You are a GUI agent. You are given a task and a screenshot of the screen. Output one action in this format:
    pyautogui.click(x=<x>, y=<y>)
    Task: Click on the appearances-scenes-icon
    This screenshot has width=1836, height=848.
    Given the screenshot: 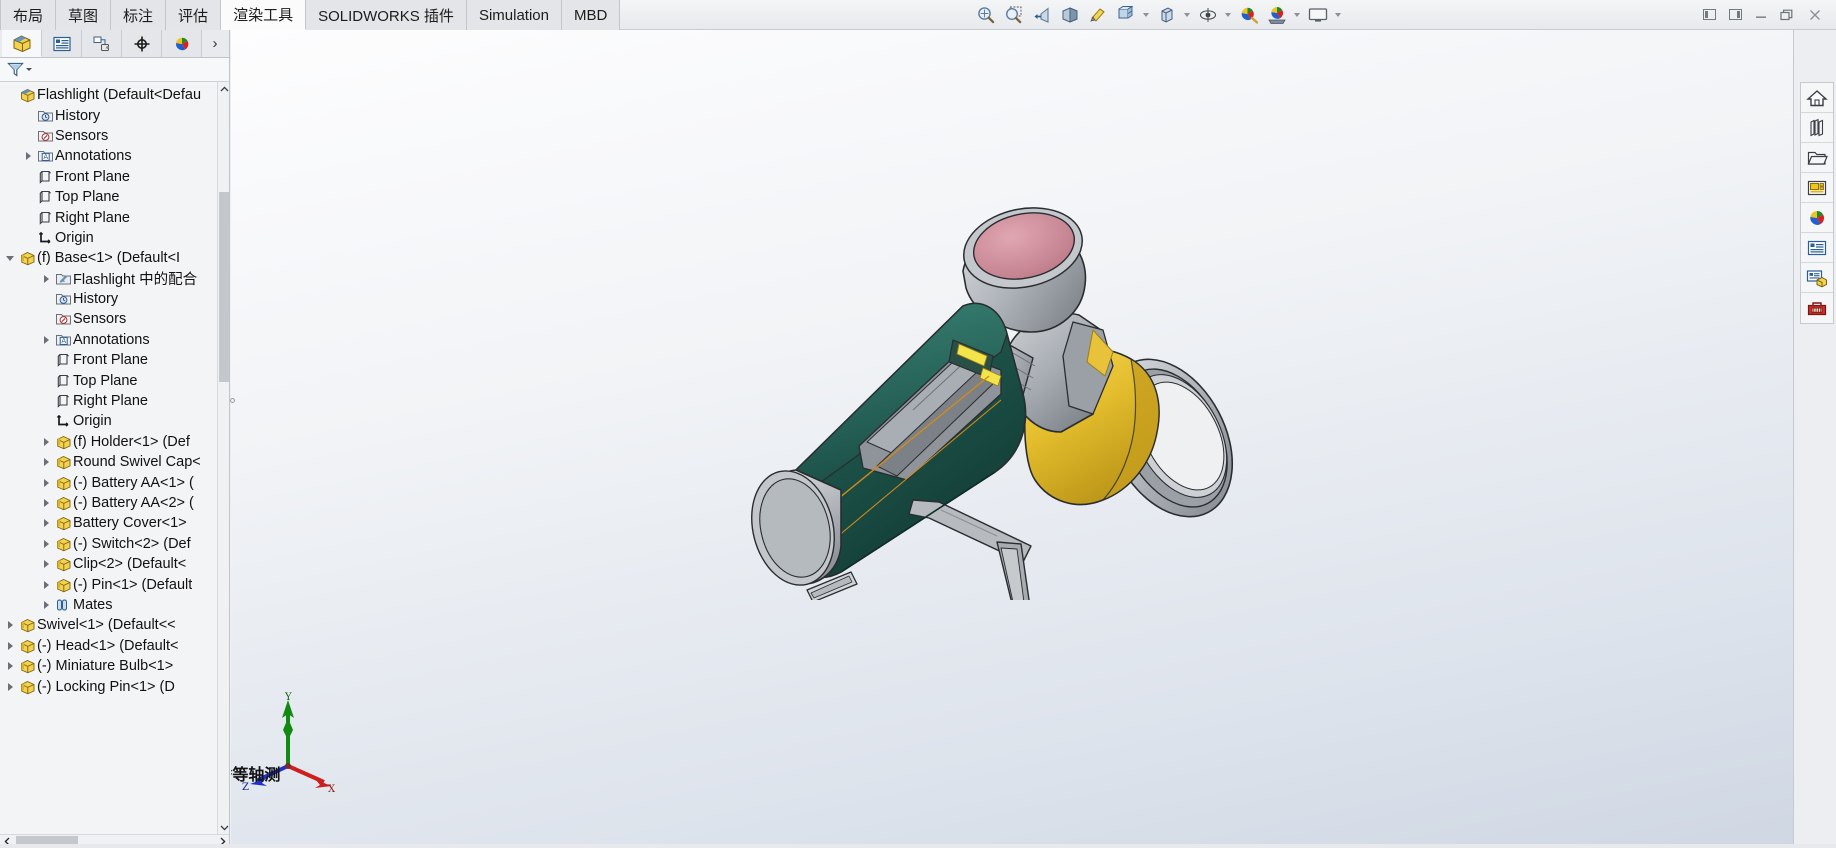 What is the action you would take?
    pyautogui.click(x=1817, y=218)
    